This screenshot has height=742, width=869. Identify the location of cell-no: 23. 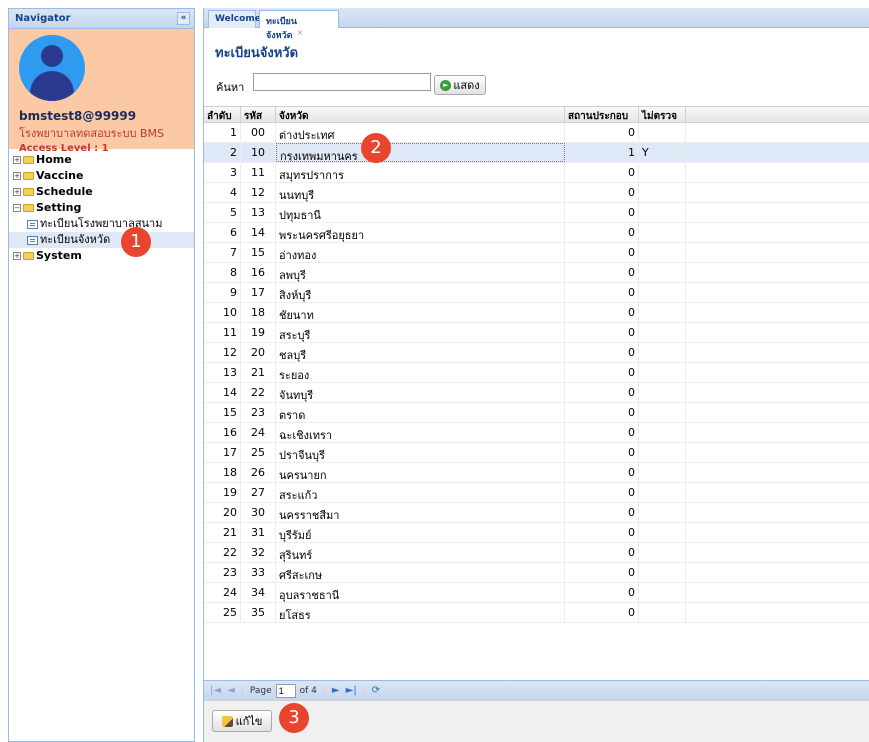
(222, 572).